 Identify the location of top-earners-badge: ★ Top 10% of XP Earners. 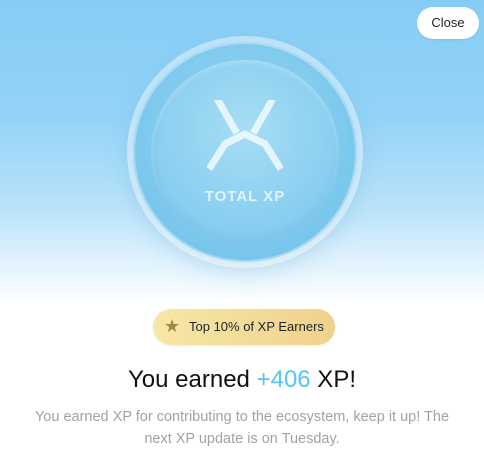
(244, 327).